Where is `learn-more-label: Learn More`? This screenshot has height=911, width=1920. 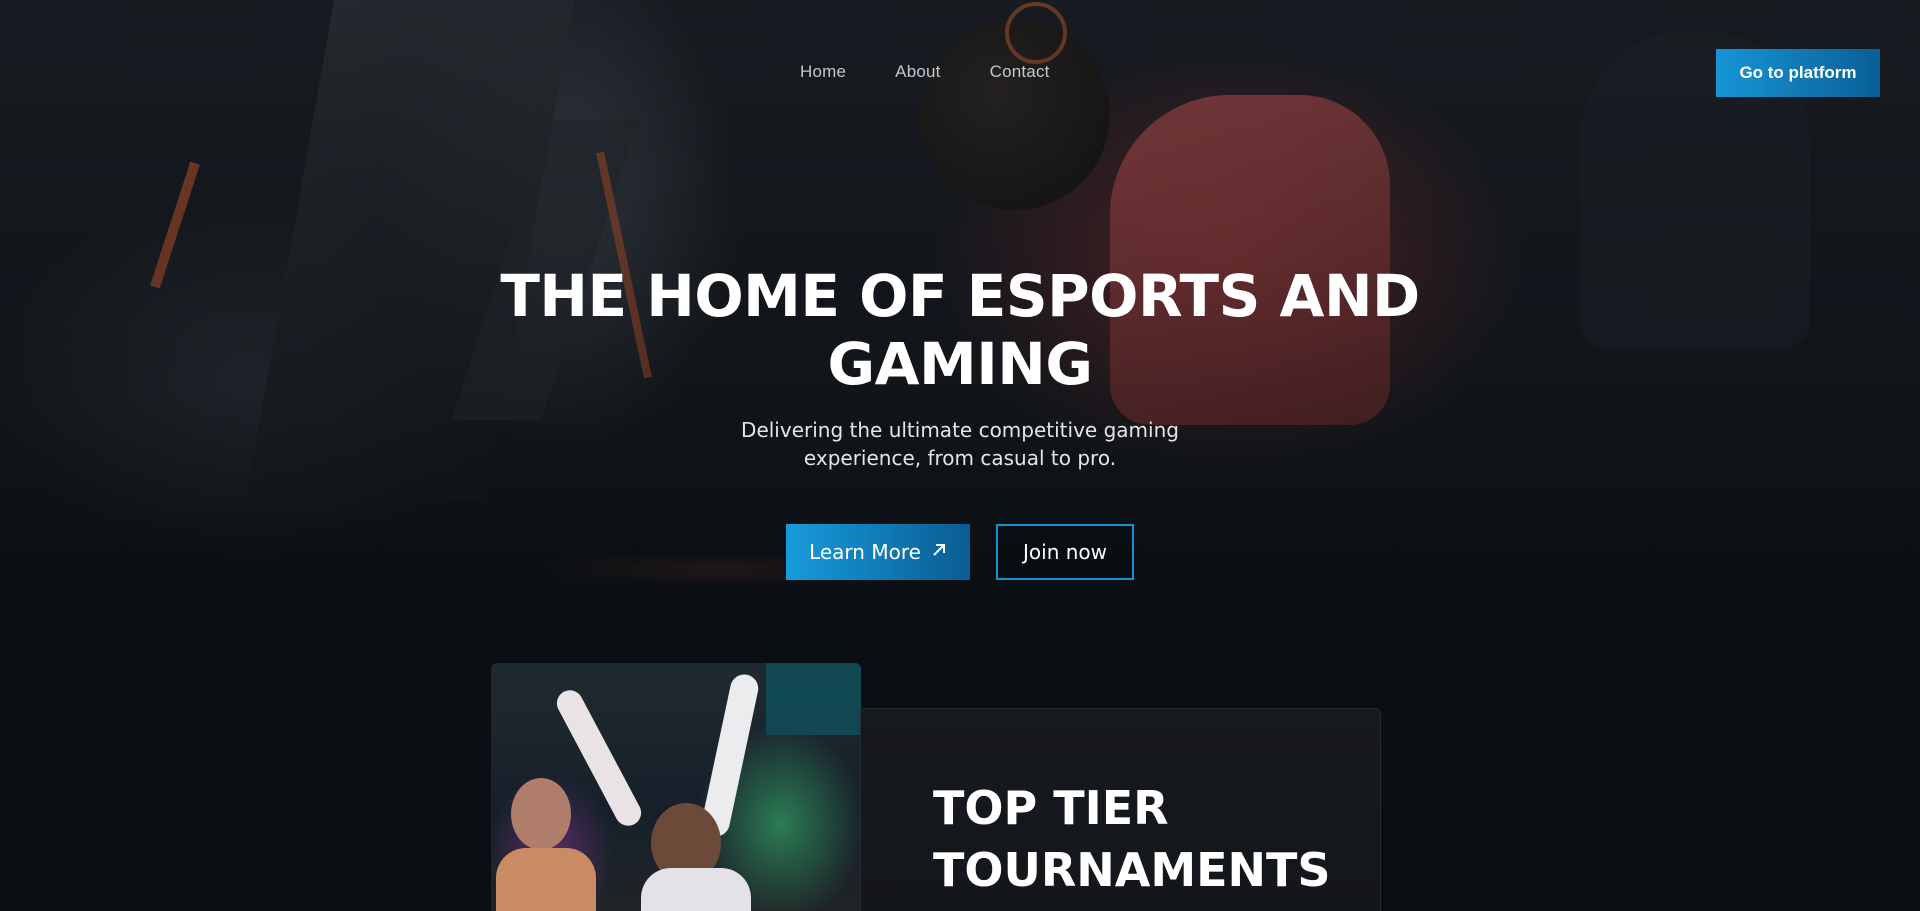
learn-more-label: Learn More is located at coordinates (865, 552).